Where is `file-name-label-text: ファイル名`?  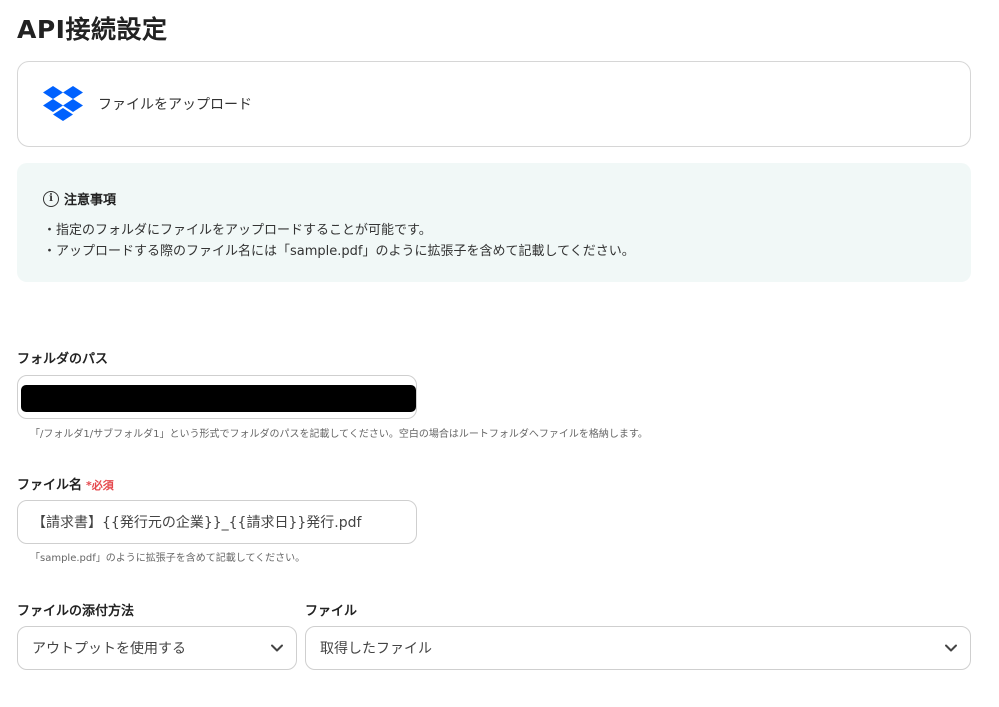
file-name-label-text: ファイル名 is located at coordinates (50, 485).